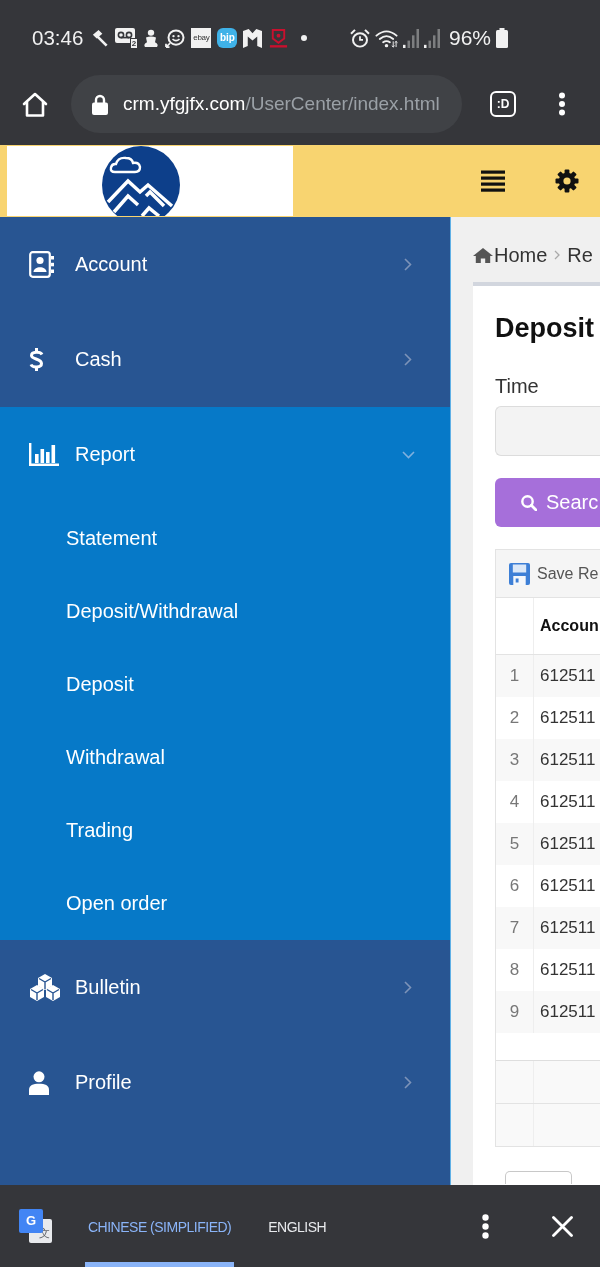  Describe the element at coordinates (547, 502) in the screenshot. I see `search-button: Searc` at that location.